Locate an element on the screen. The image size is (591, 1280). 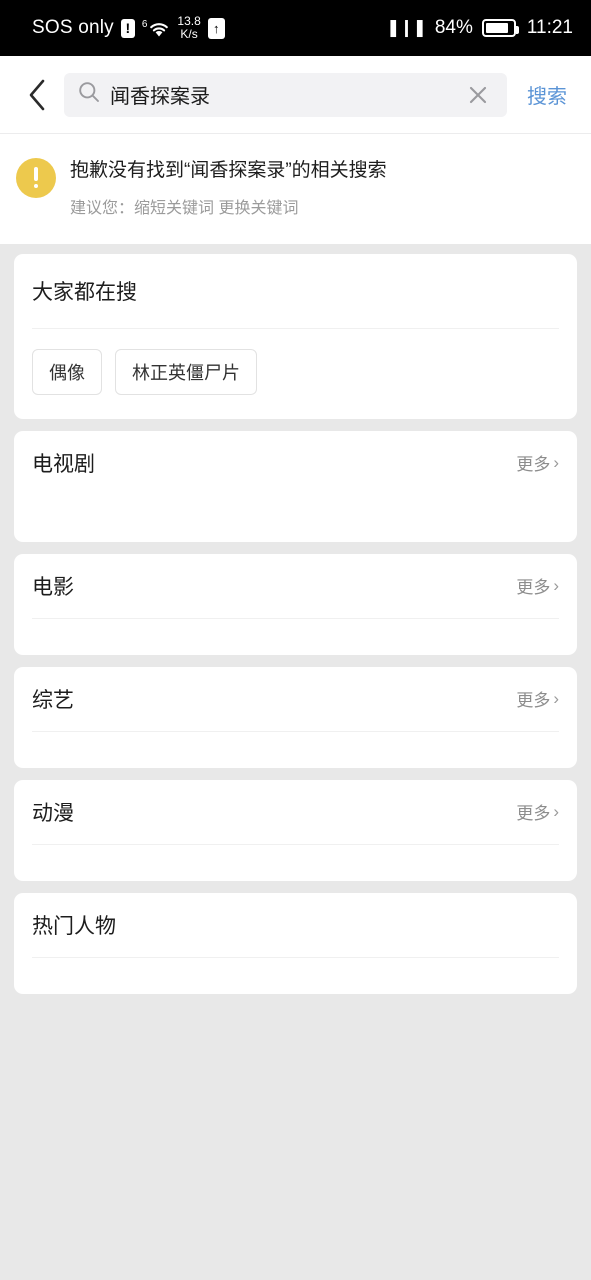
suggestion-label: 建议您： is located at coordinates (102, 208).